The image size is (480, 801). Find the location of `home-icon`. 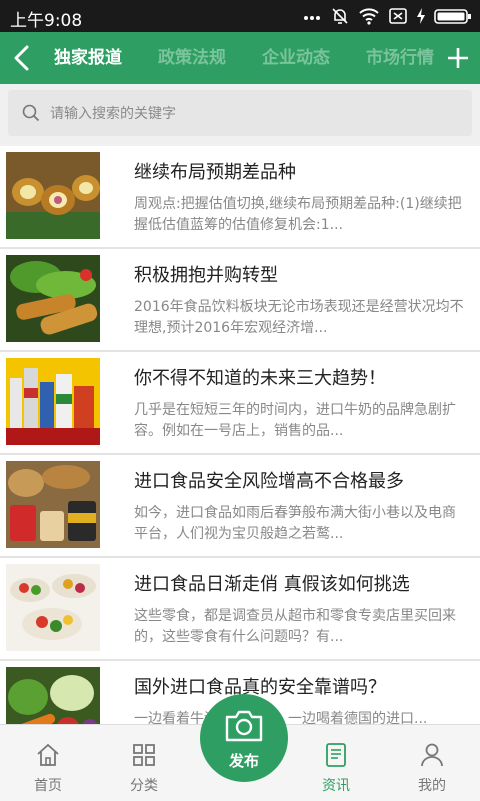

home-icon is located at coordinates (48, 755).